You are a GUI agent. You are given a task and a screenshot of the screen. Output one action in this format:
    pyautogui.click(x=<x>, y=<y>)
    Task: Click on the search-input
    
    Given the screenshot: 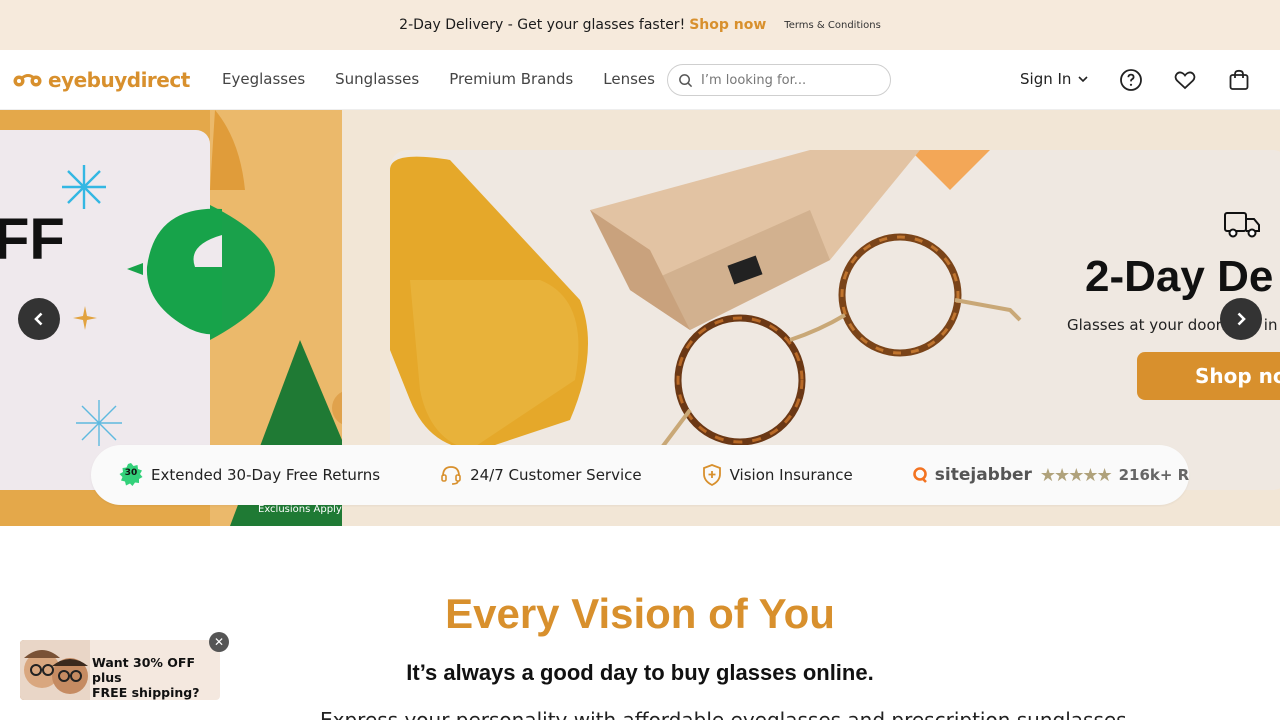 What is the action you would take?
    pyautogui.click(x=791, y=80)
    